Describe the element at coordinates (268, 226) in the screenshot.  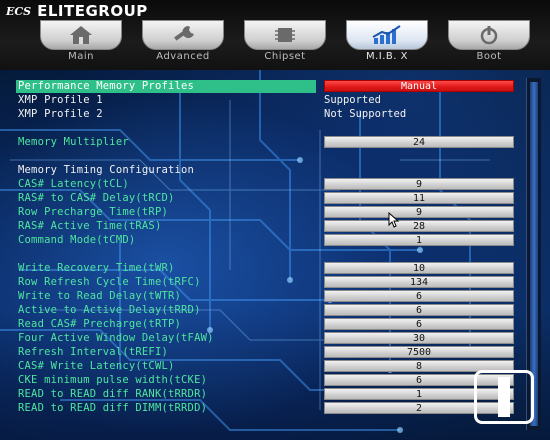
I see `timing-row: RAS# Active Time(tRAS) 28` at that location.